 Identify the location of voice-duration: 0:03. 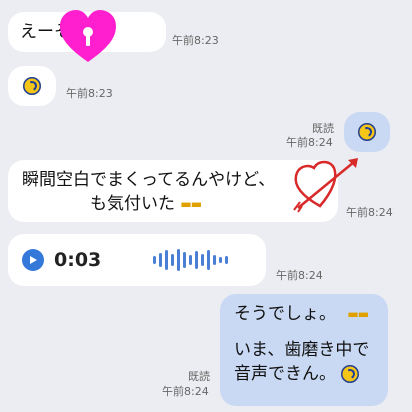
(78, 260).